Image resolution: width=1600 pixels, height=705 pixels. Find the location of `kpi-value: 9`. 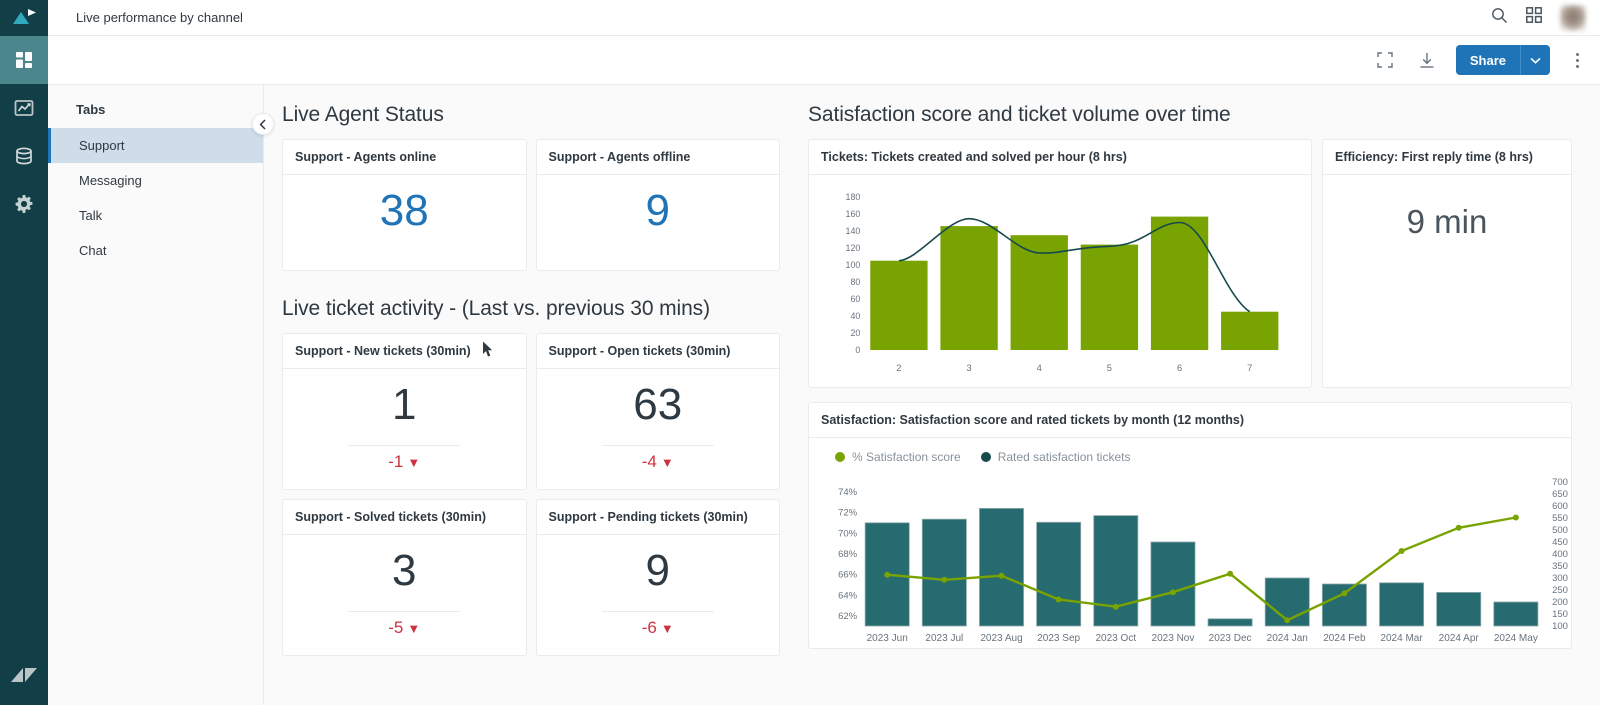

kpi-value: 9 is located at coordinates (657, 570).